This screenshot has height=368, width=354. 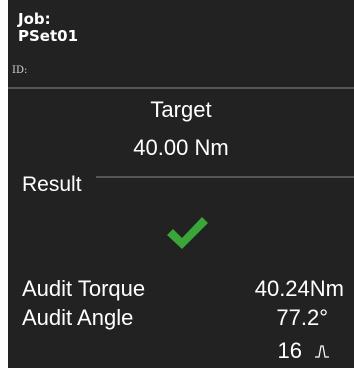 What do you see at coordinates (181, 109) in the screenshot?
I see `target-label: Target` at bounding box center [181, 109].